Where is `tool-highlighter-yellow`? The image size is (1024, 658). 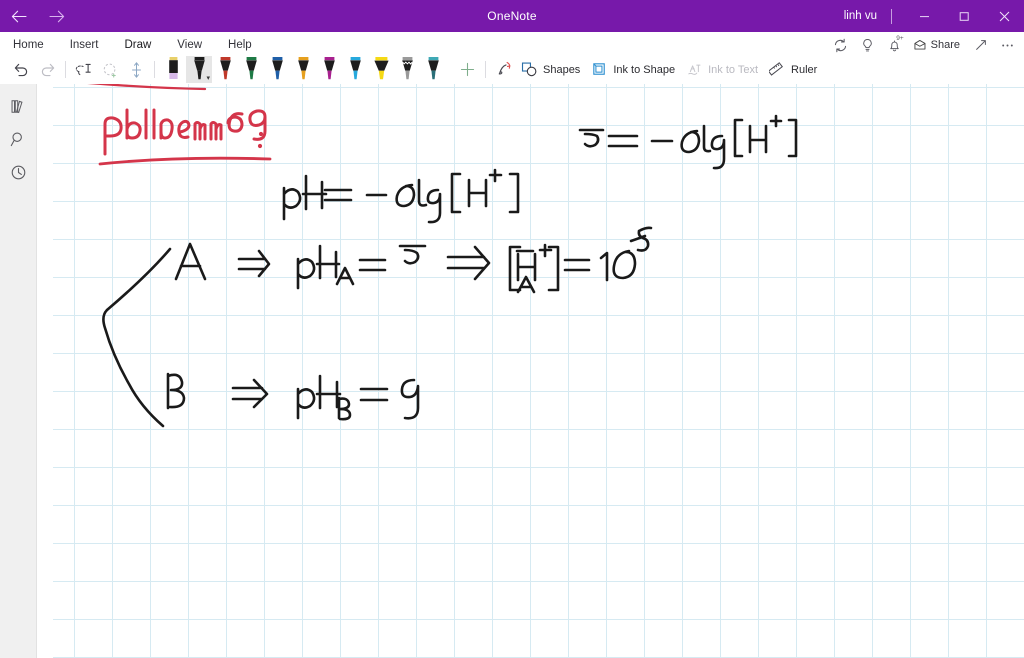 tool-highlighter-yellow is located at coordinates (381, 69).